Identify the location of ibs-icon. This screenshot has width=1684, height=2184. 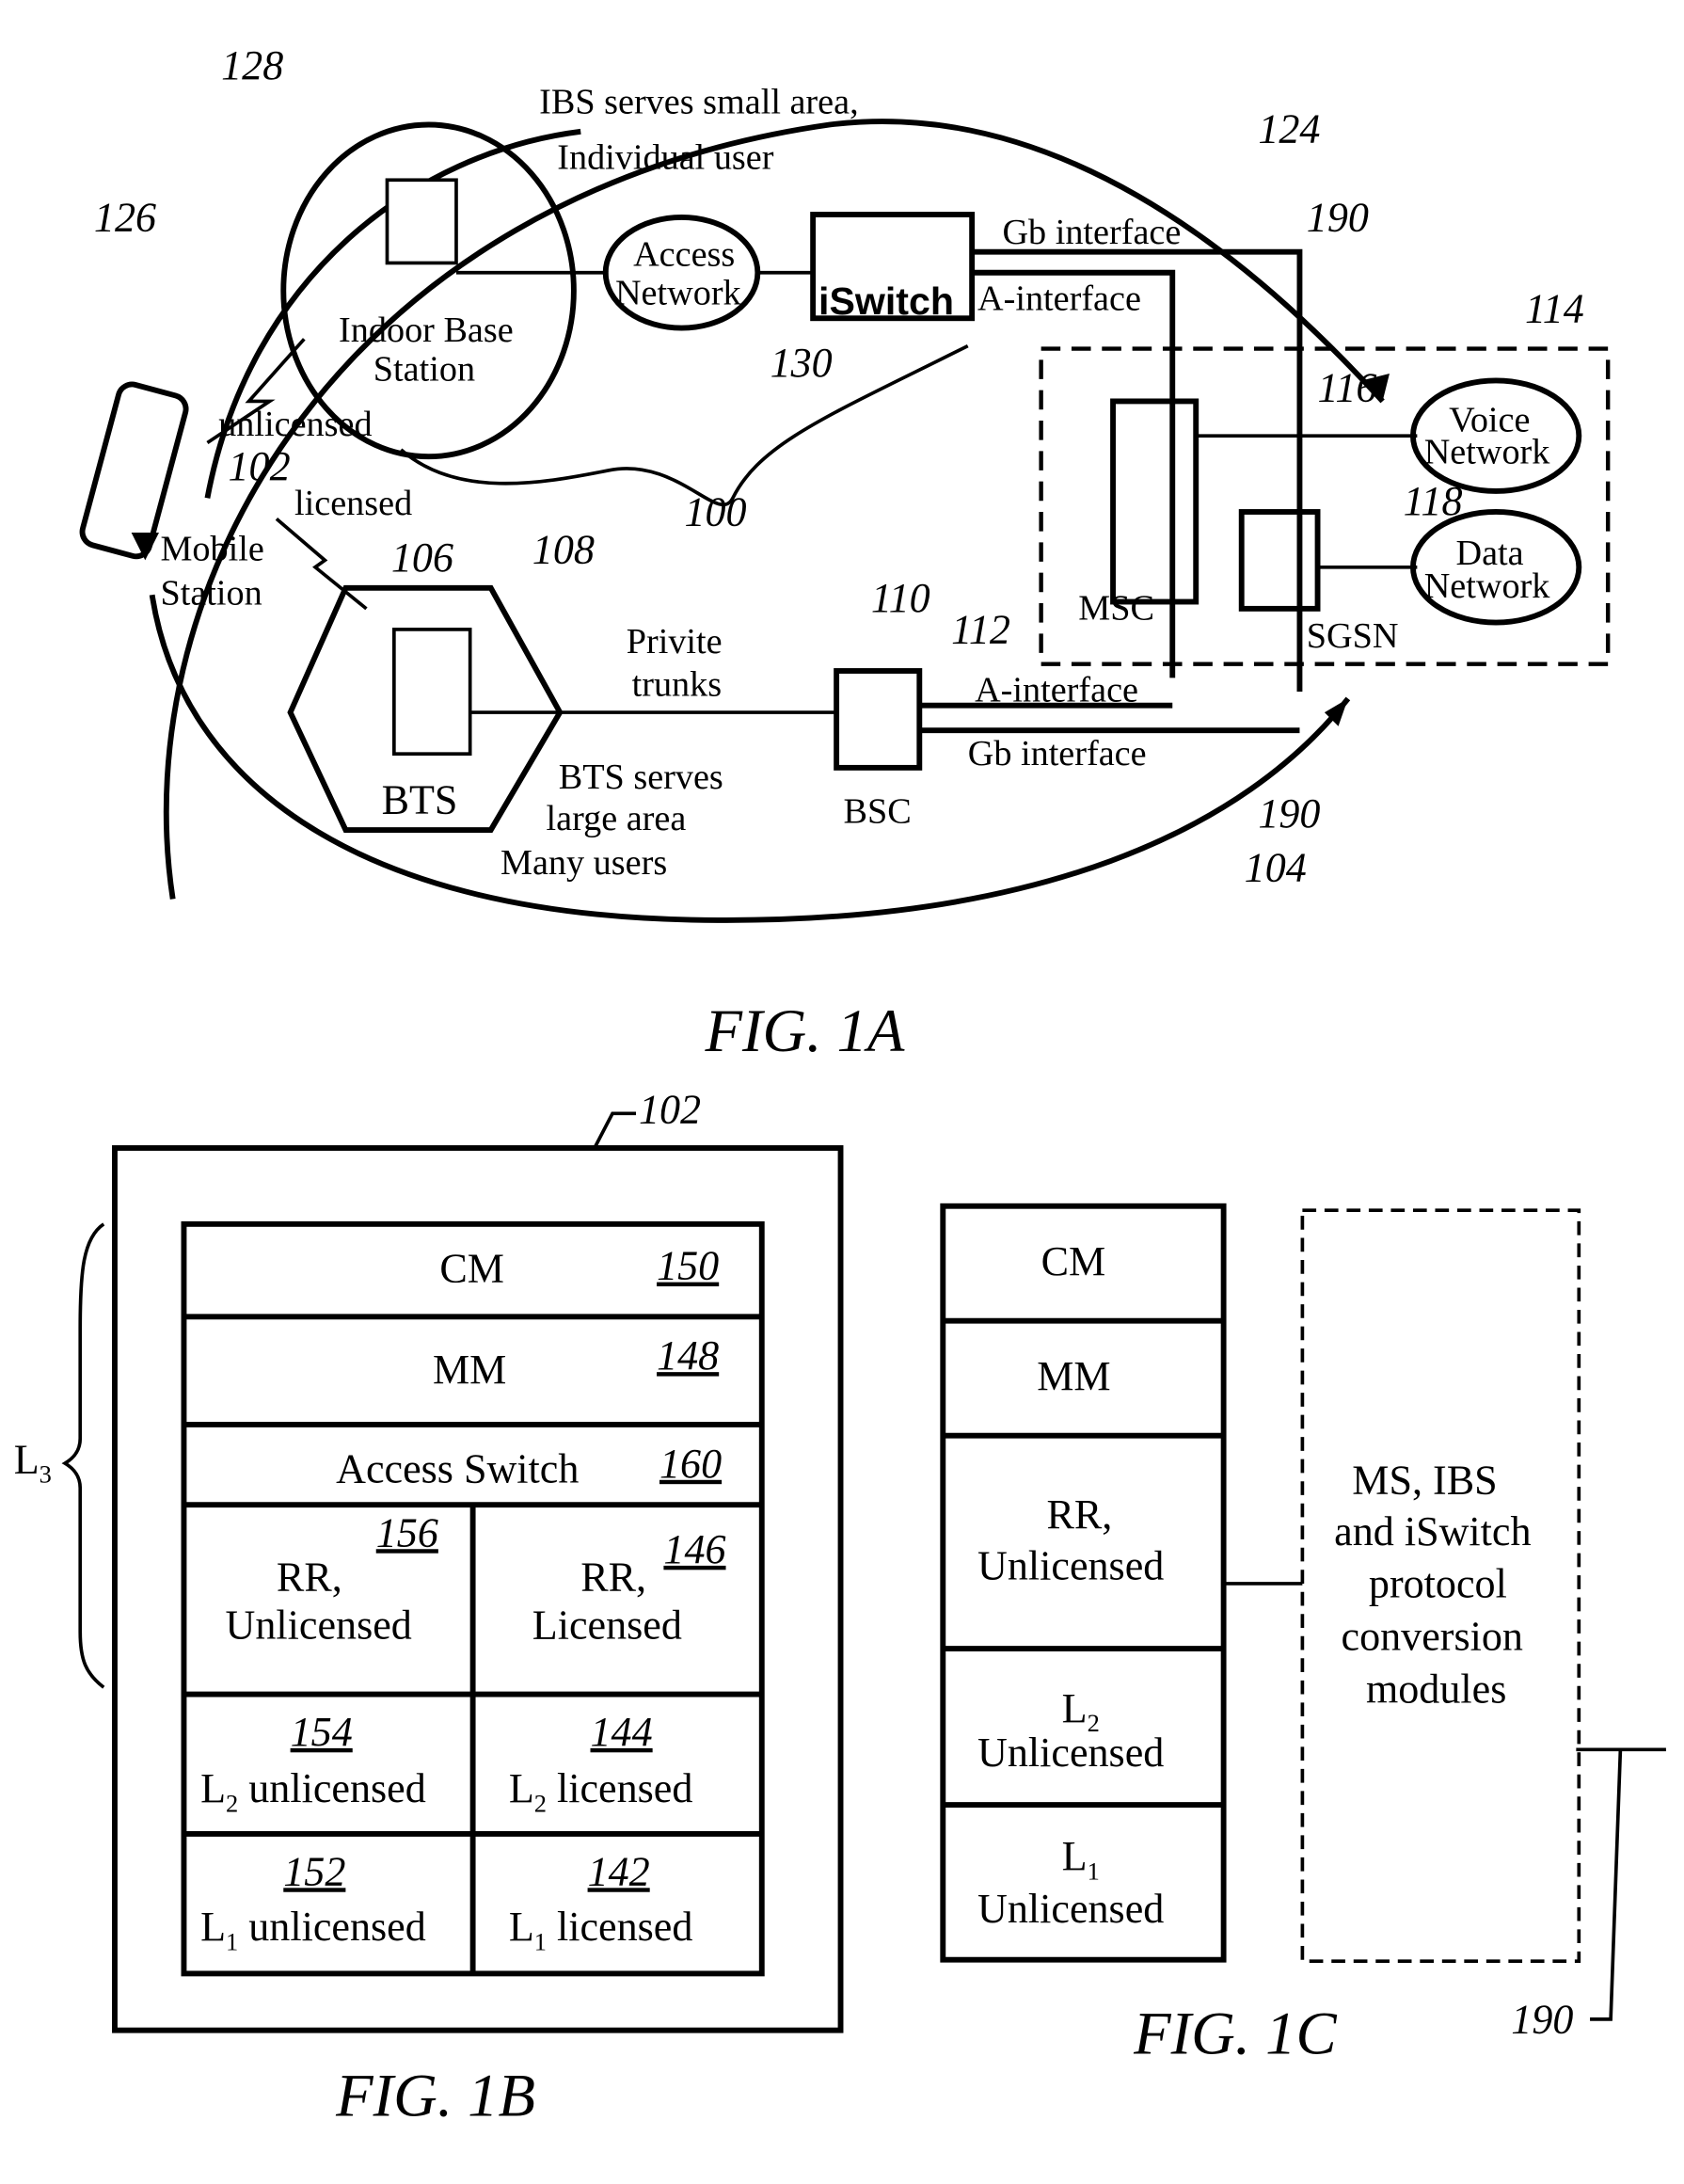
(422, 221).